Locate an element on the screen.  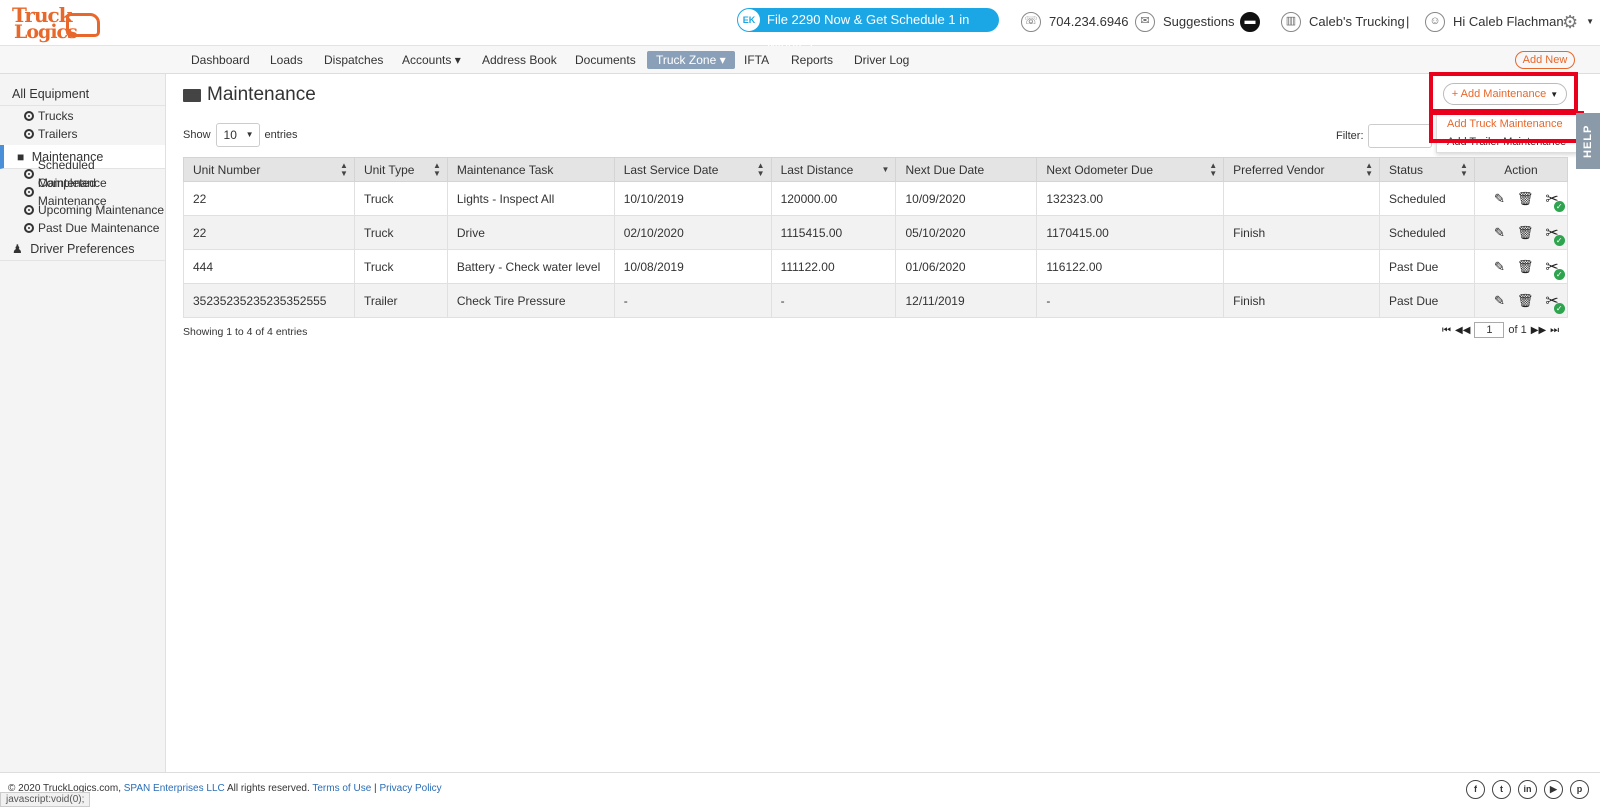
sidebar-item-trucks: Trucks is located at coordinates (49, 116).